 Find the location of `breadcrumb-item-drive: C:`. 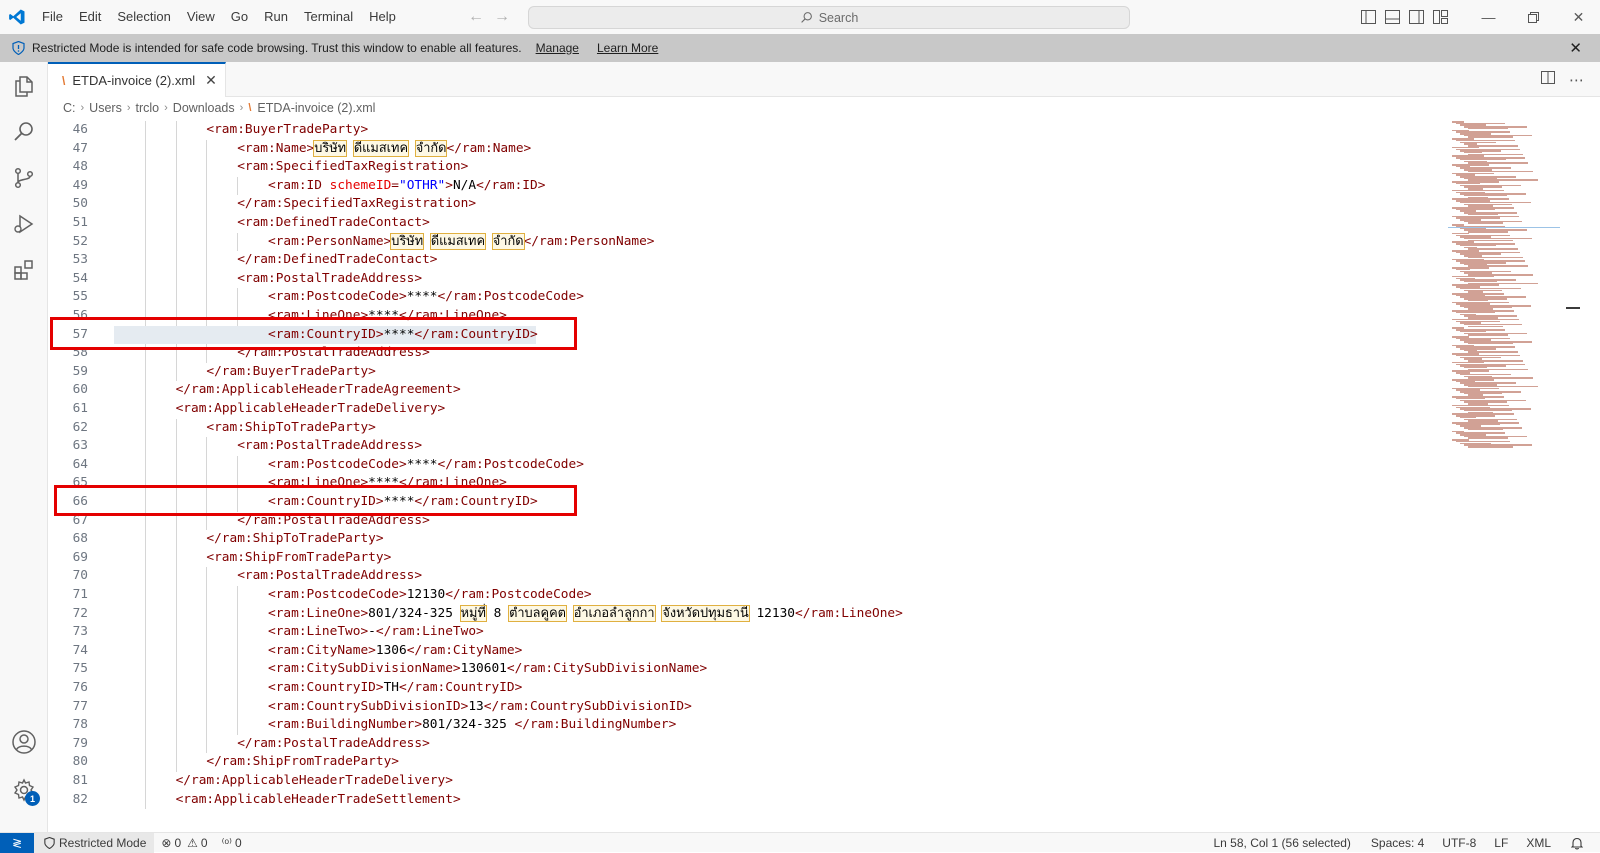

breadcrumb-item-drive: C: is located at coordinates (69, 108).